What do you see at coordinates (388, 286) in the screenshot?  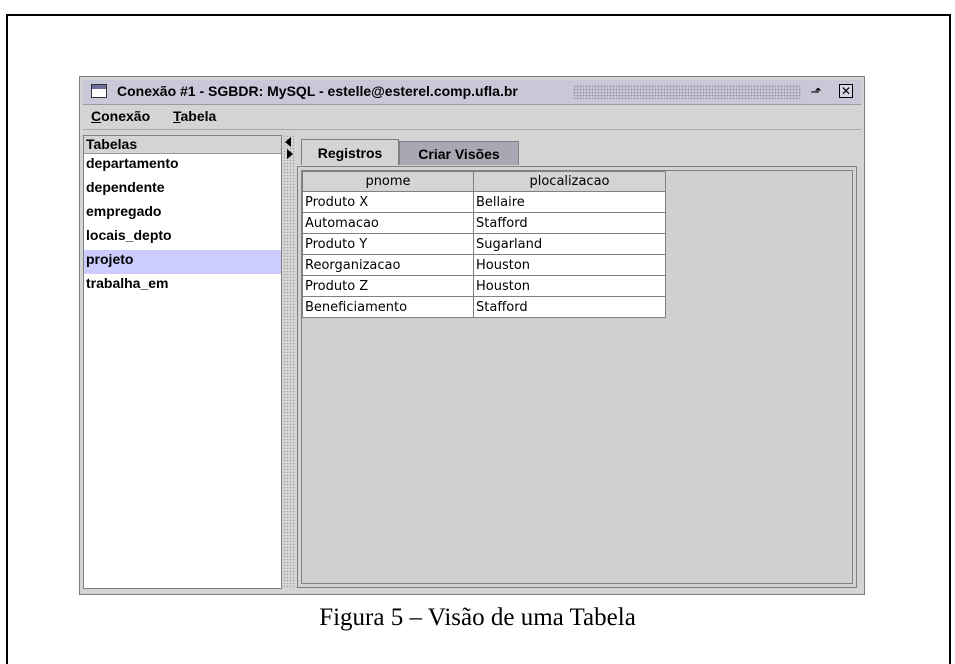 I see `table-cell: Produto Z` at bounding box center [388, 286].